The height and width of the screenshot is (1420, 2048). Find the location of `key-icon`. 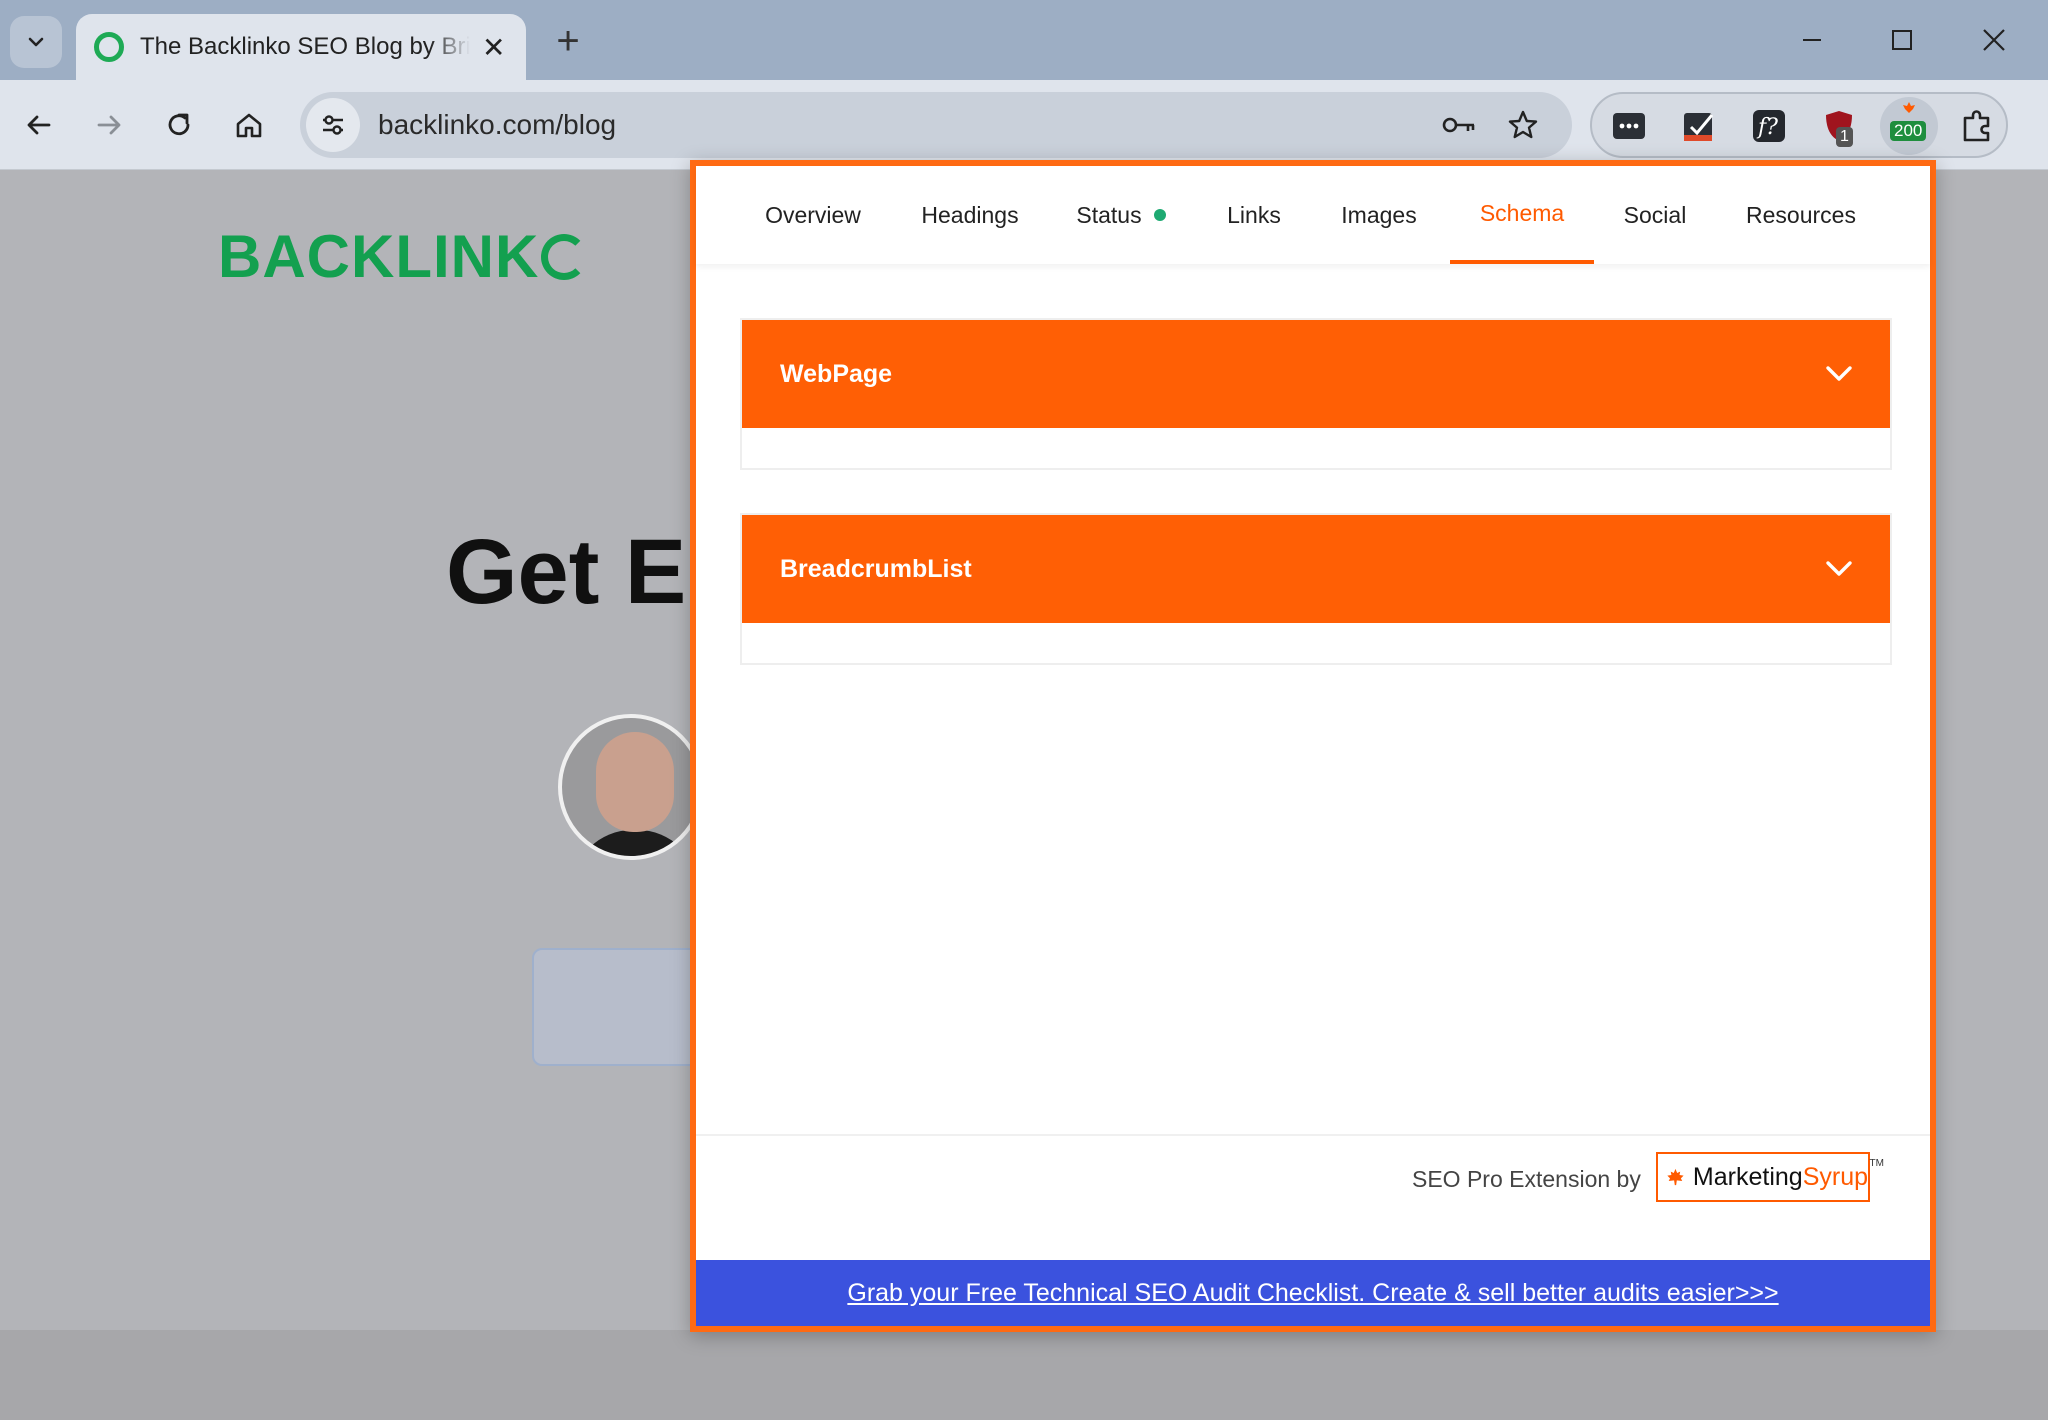

key-icon is located at coordinates (1458, 125).